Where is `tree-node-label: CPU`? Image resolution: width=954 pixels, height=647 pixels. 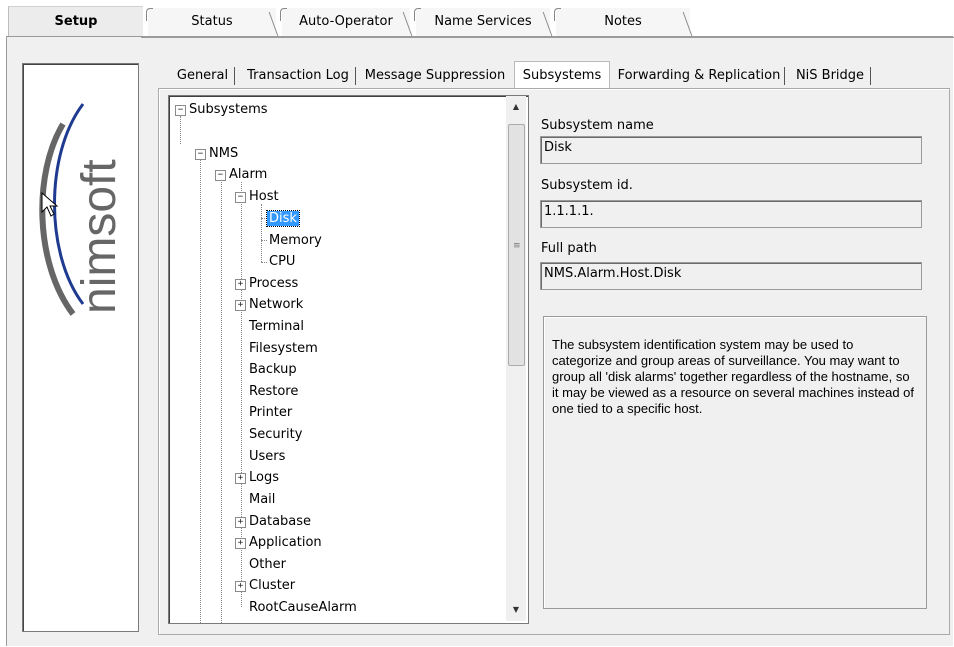 tree-node-label: CPU is located at coordinates (282, 261).